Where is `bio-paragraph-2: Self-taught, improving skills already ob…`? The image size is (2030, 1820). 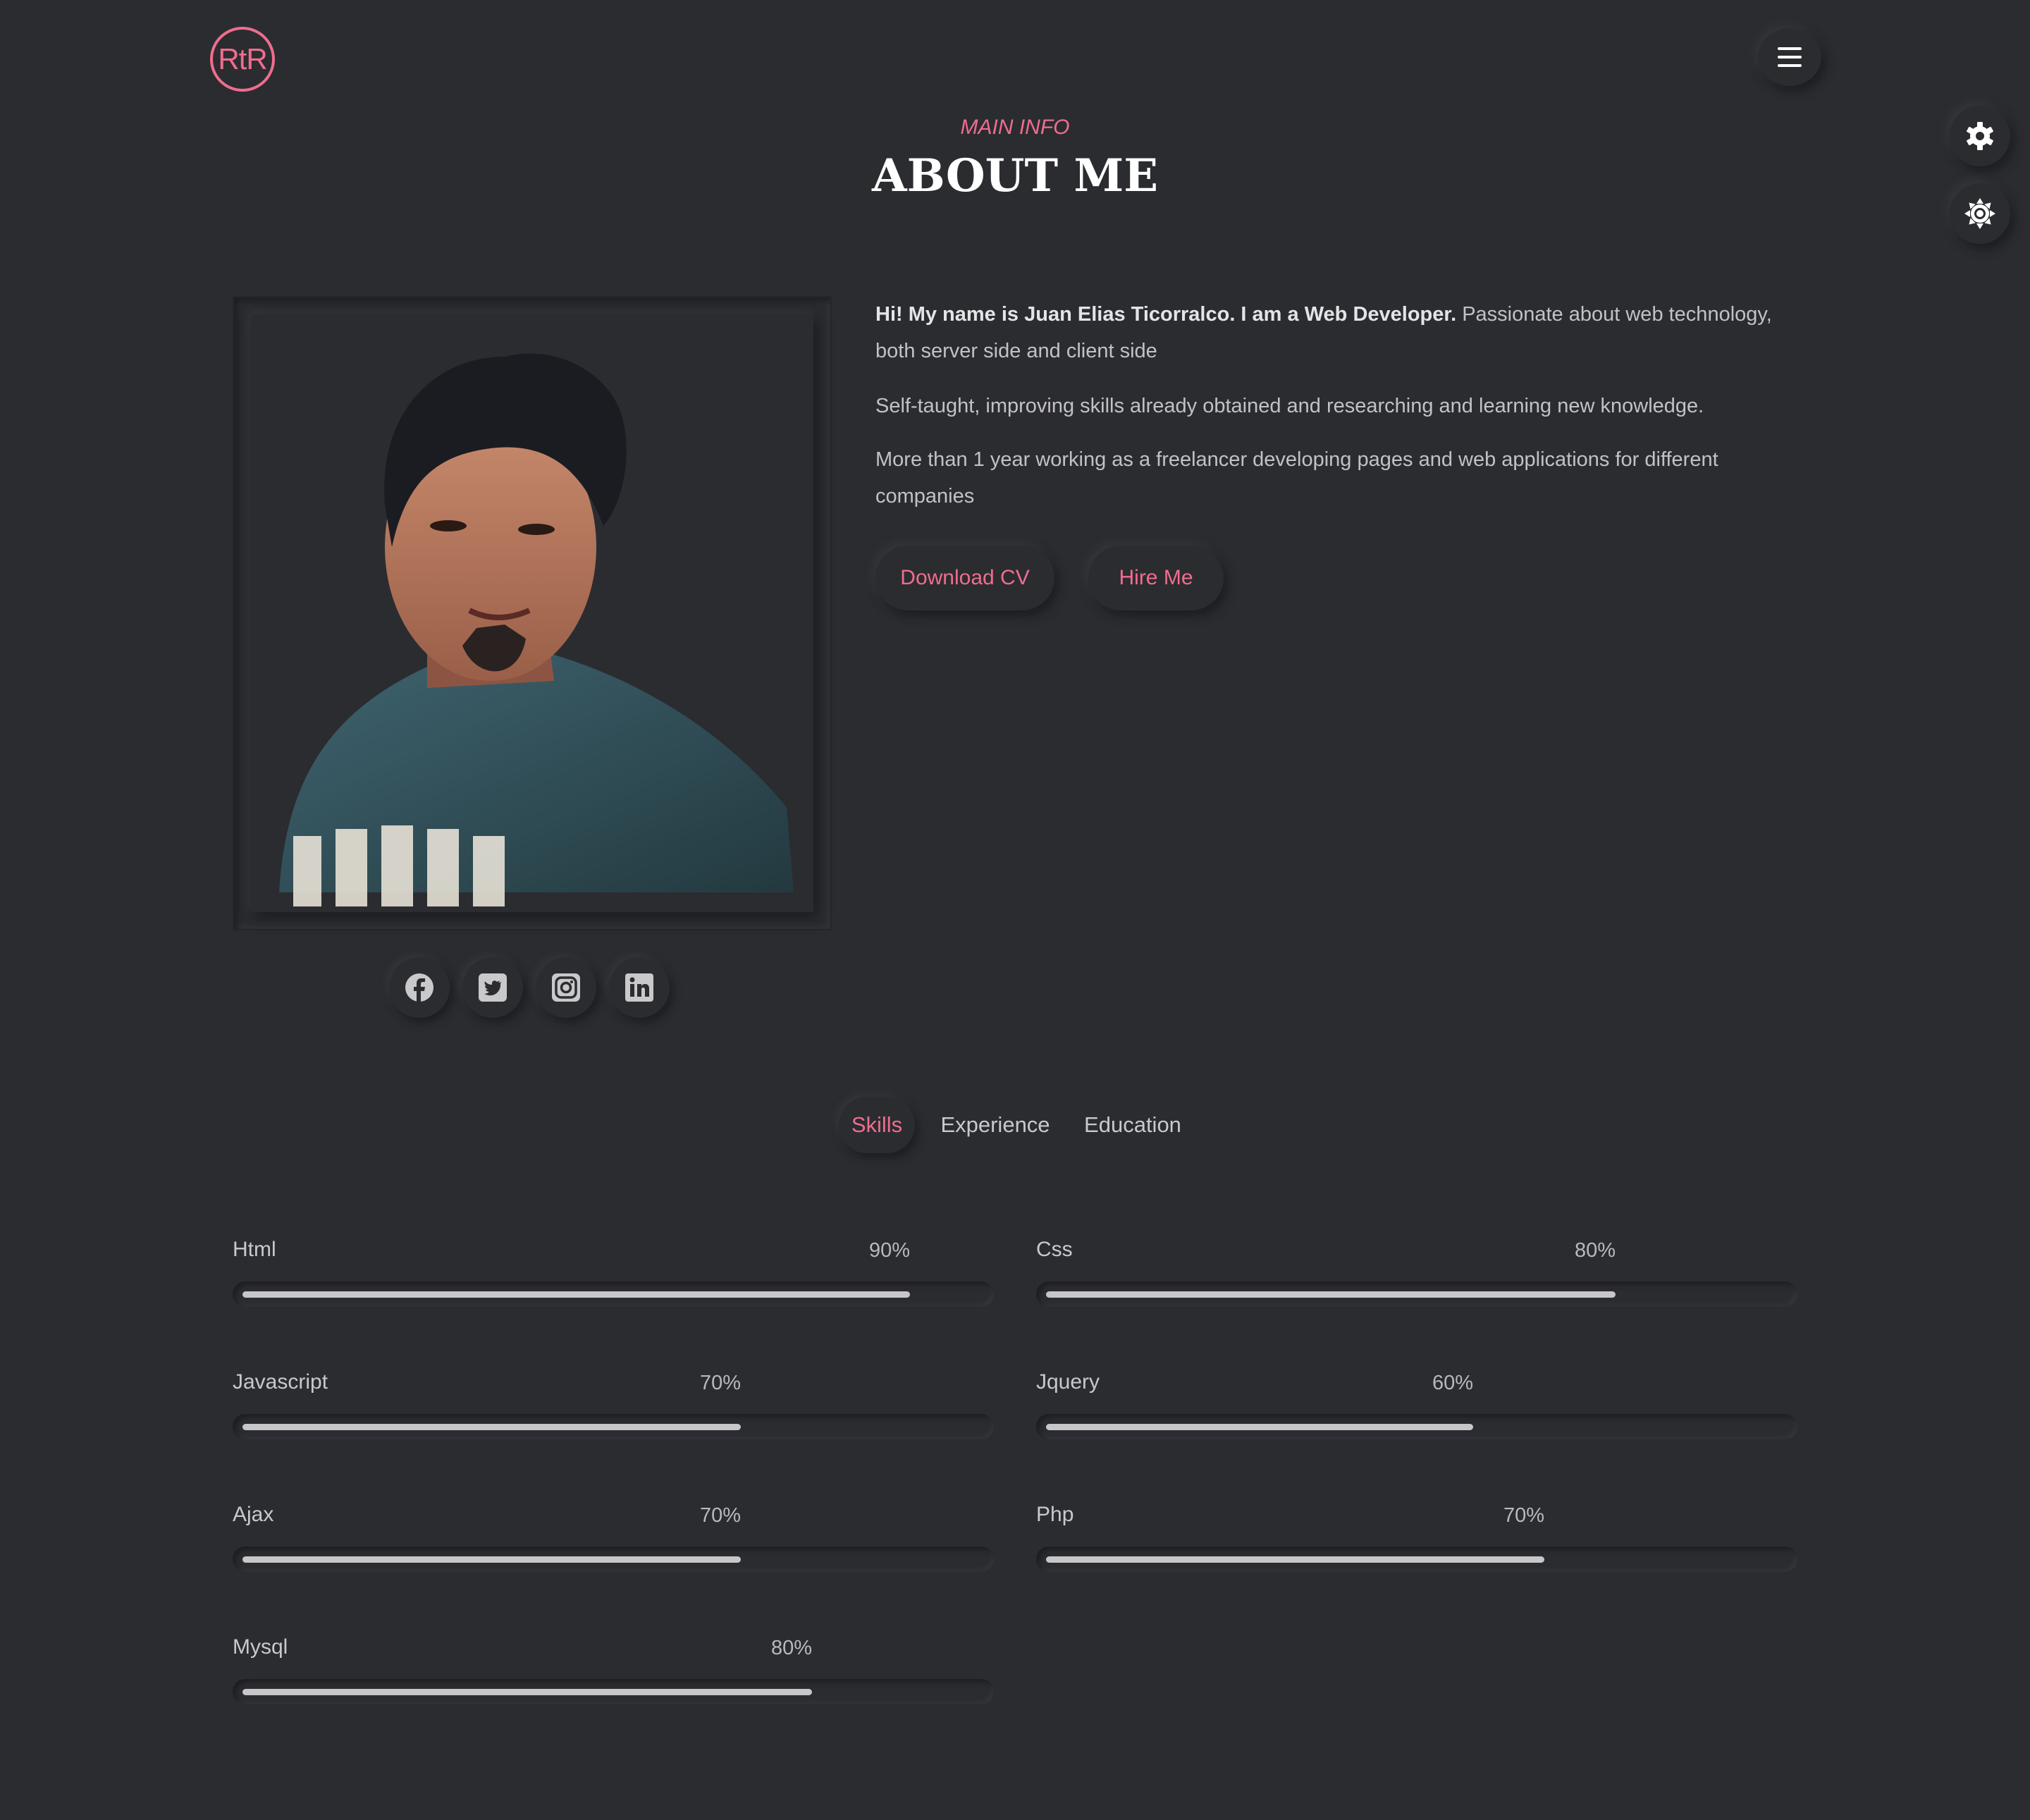 bio-paragraph-2: Self-taught, improving skills already ob… is located at coordinates (1289, 406).